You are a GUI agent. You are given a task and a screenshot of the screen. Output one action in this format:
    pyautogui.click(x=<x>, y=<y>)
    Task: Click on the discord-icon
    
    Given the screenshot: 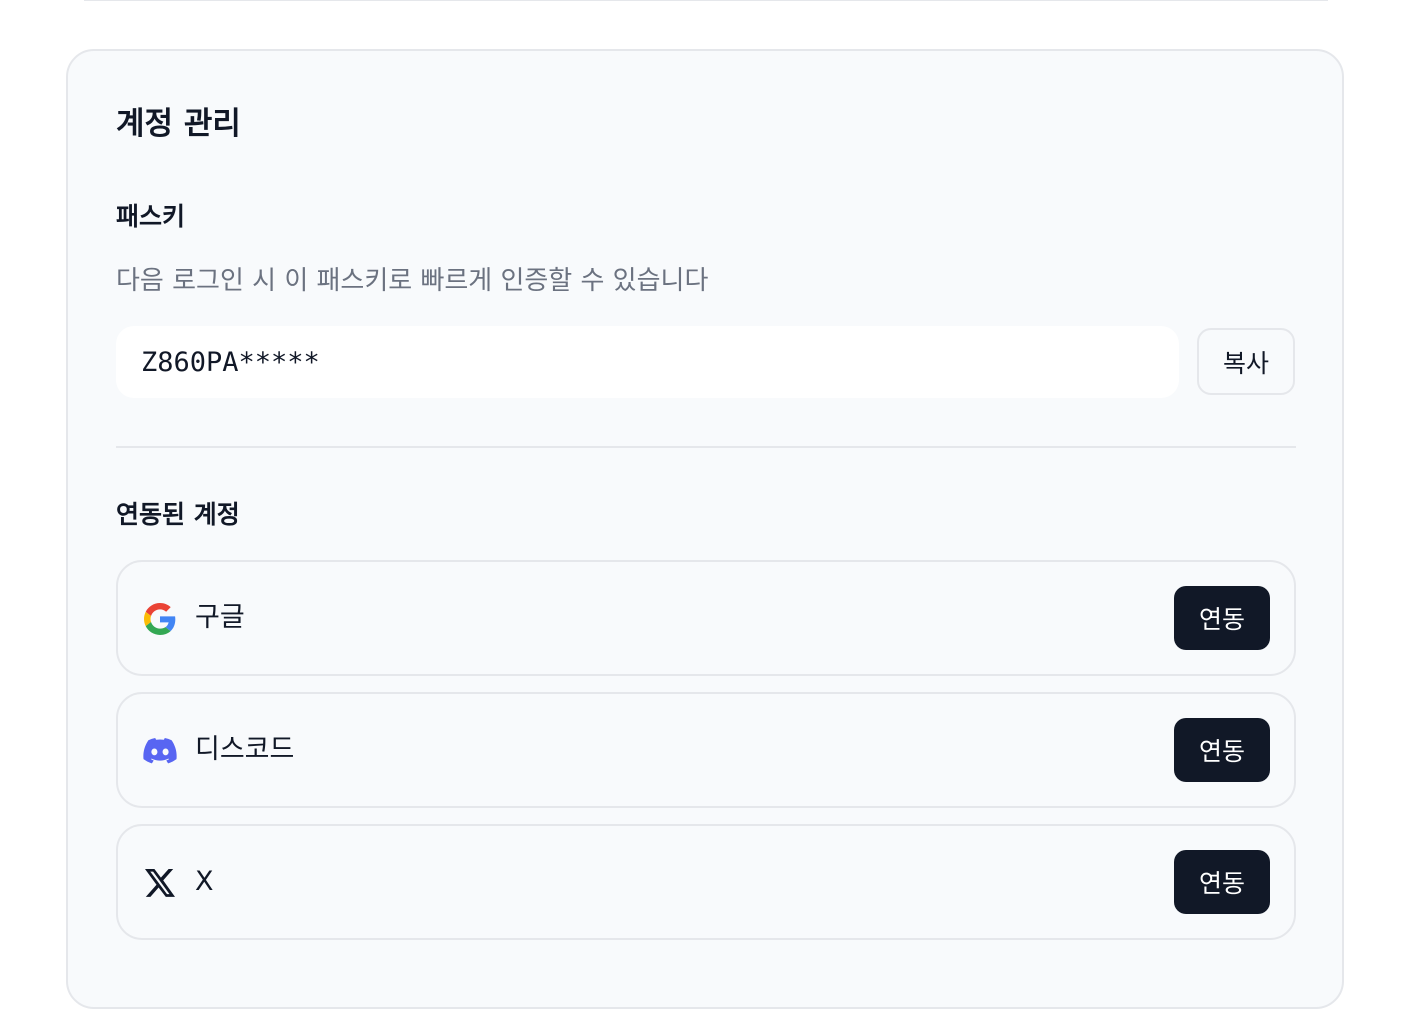 What is the action you would take?
    pyautogui.click(x=160, y=751)
    